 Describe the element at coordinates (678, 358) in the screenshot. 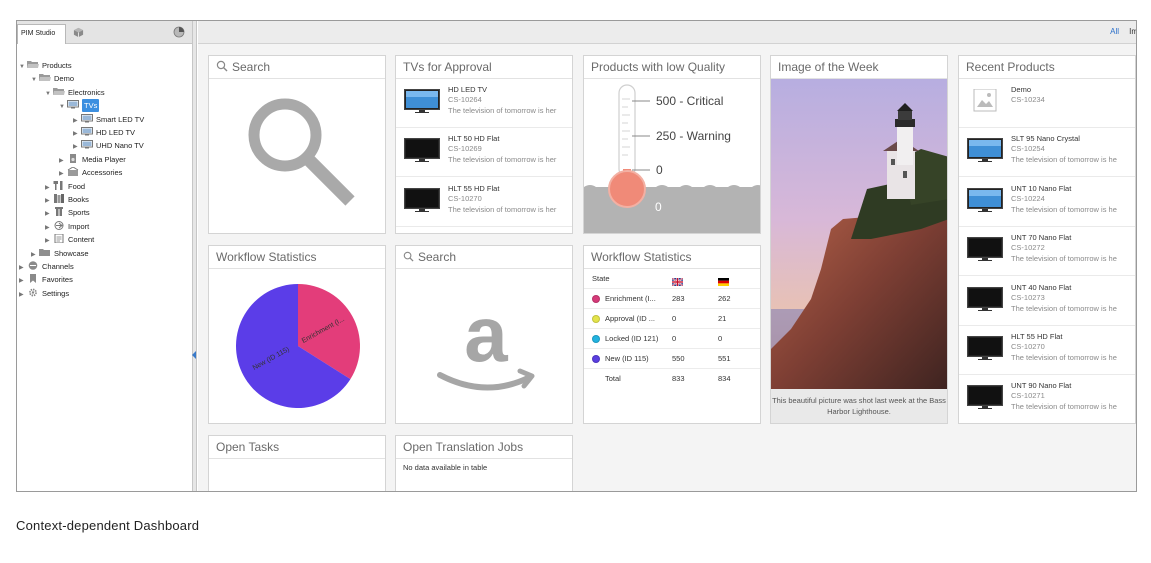

I see `row-value-en: 550` at that location.